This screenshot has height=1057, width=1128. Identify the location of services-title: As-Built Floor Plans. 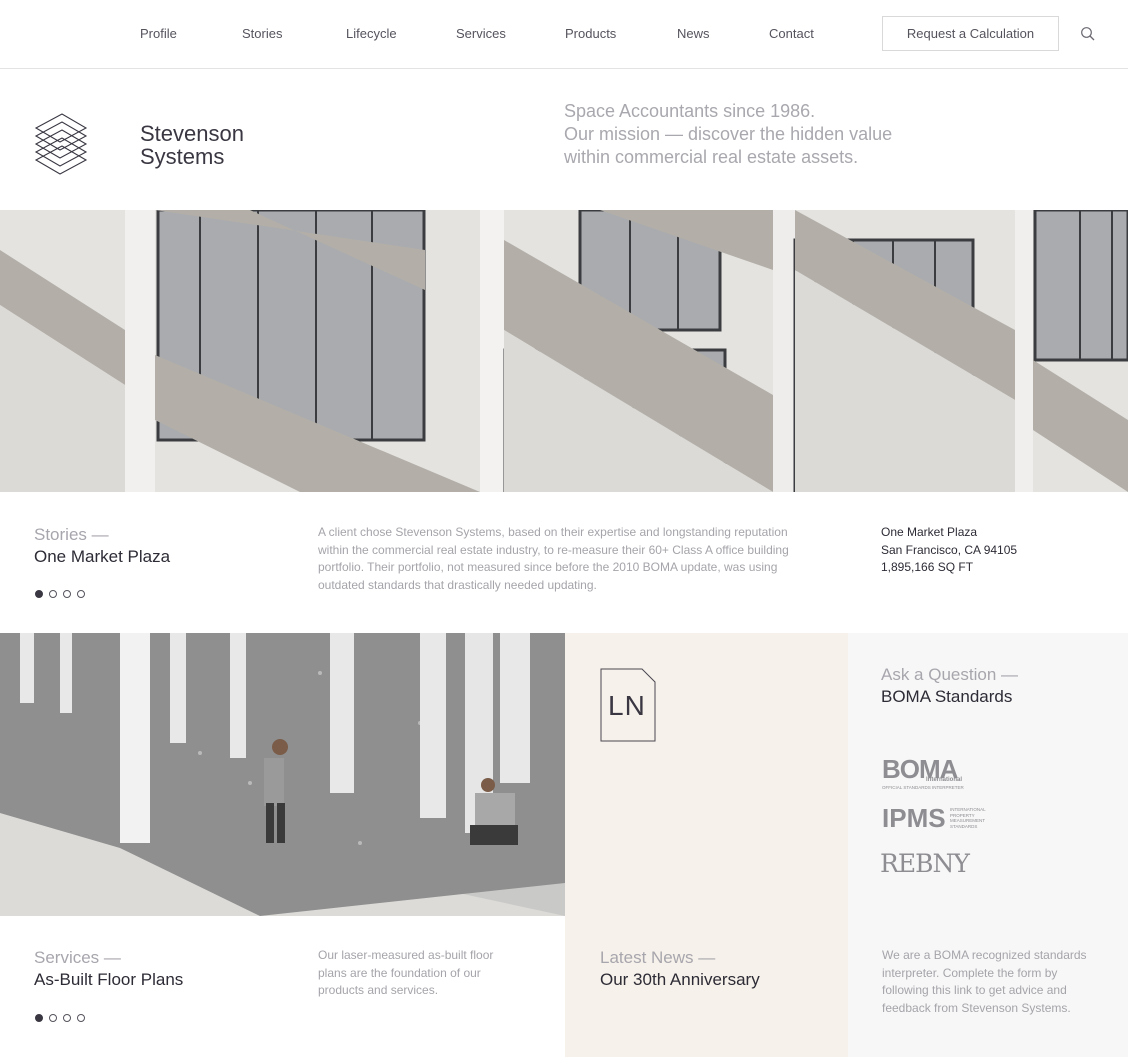
(109, 979).